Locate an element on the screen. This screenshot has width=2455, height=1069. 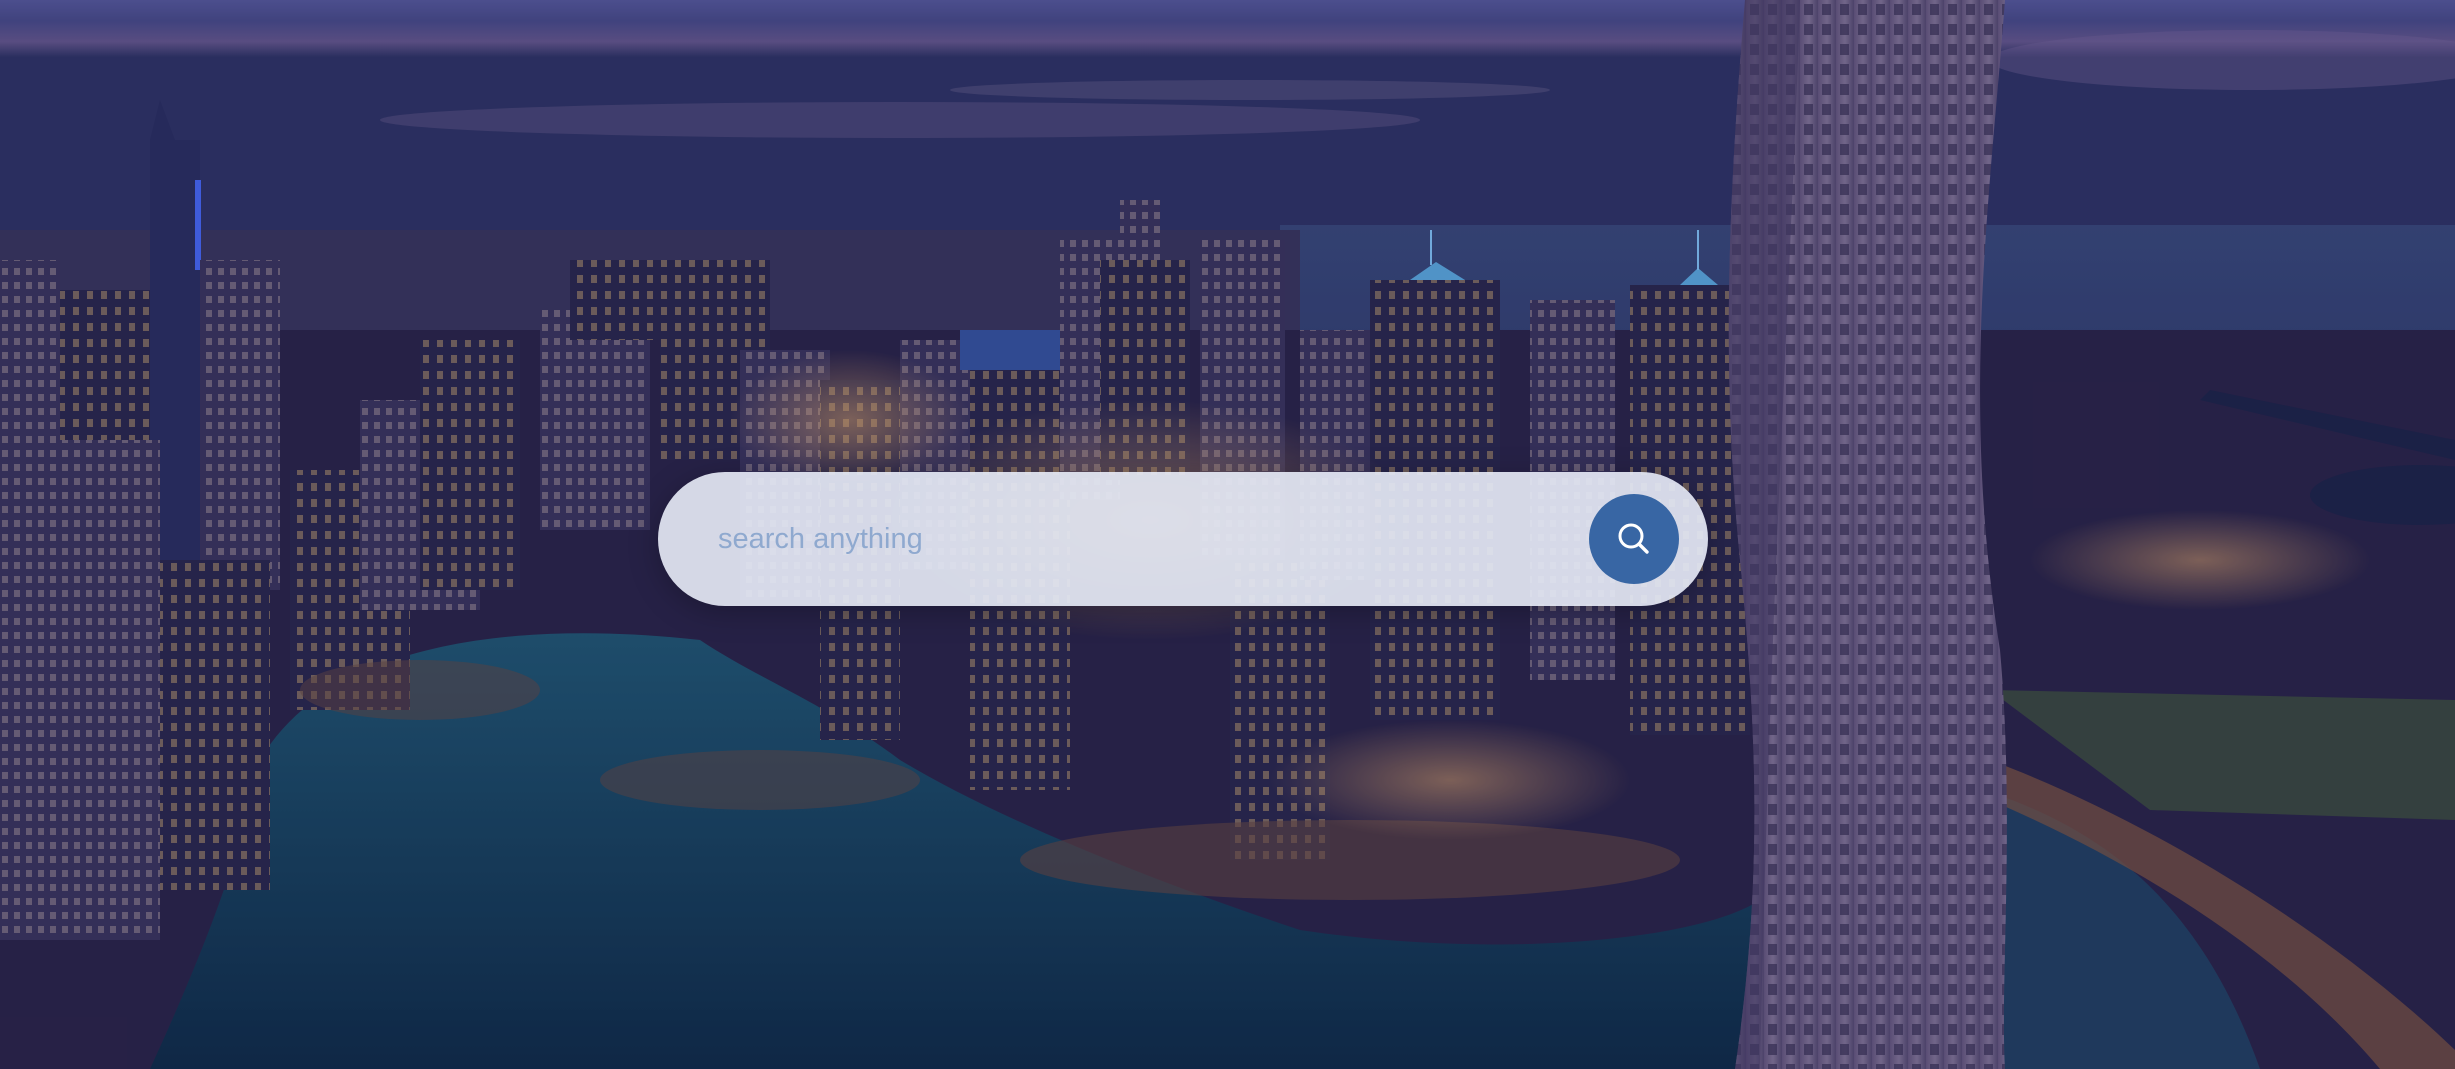
search-bar is located at coordinates (1183, 539).